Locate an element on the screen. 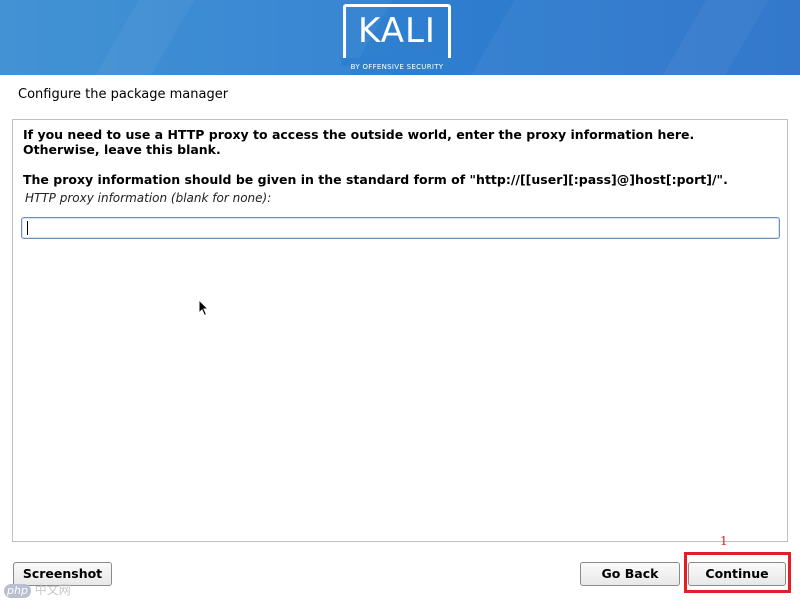 The image size is (800, 600). description-line: Otherwise, leave this blank. is located at coordinates (122, 149).